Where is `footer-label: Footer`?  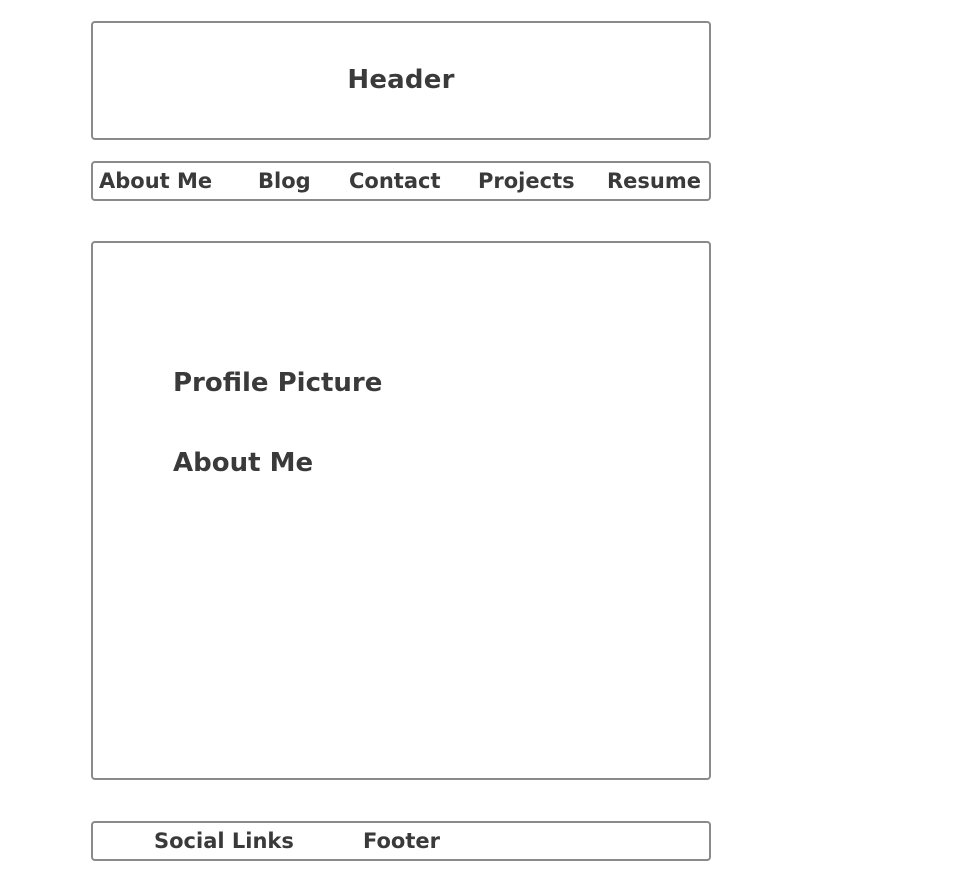
footer-label: Footer is located at coordinates (401, 841).